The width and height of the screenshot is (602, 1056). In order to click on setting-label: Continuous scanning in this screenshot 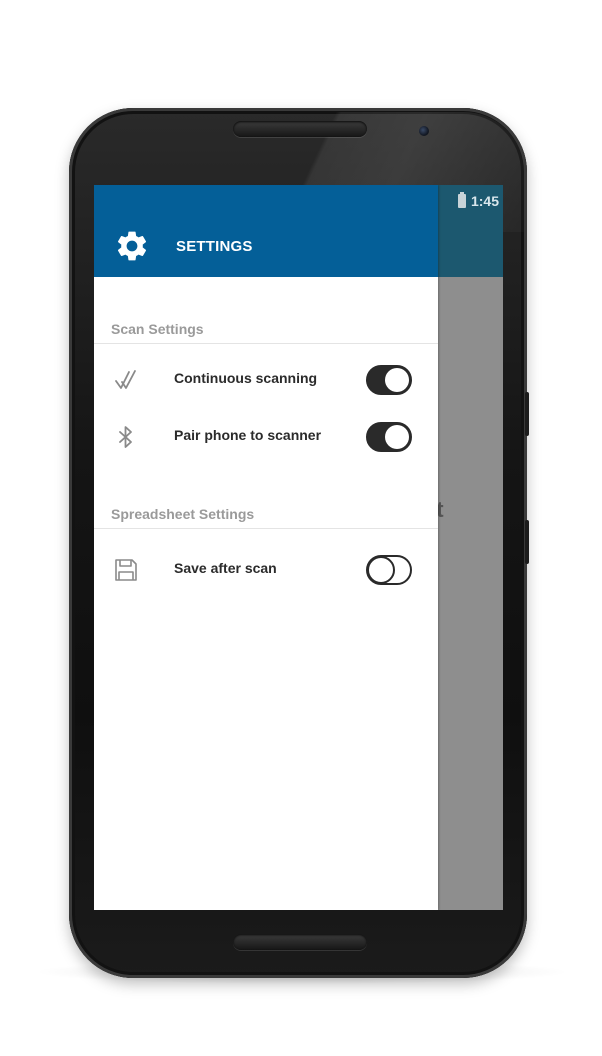, I will do `click(246, 378)`.